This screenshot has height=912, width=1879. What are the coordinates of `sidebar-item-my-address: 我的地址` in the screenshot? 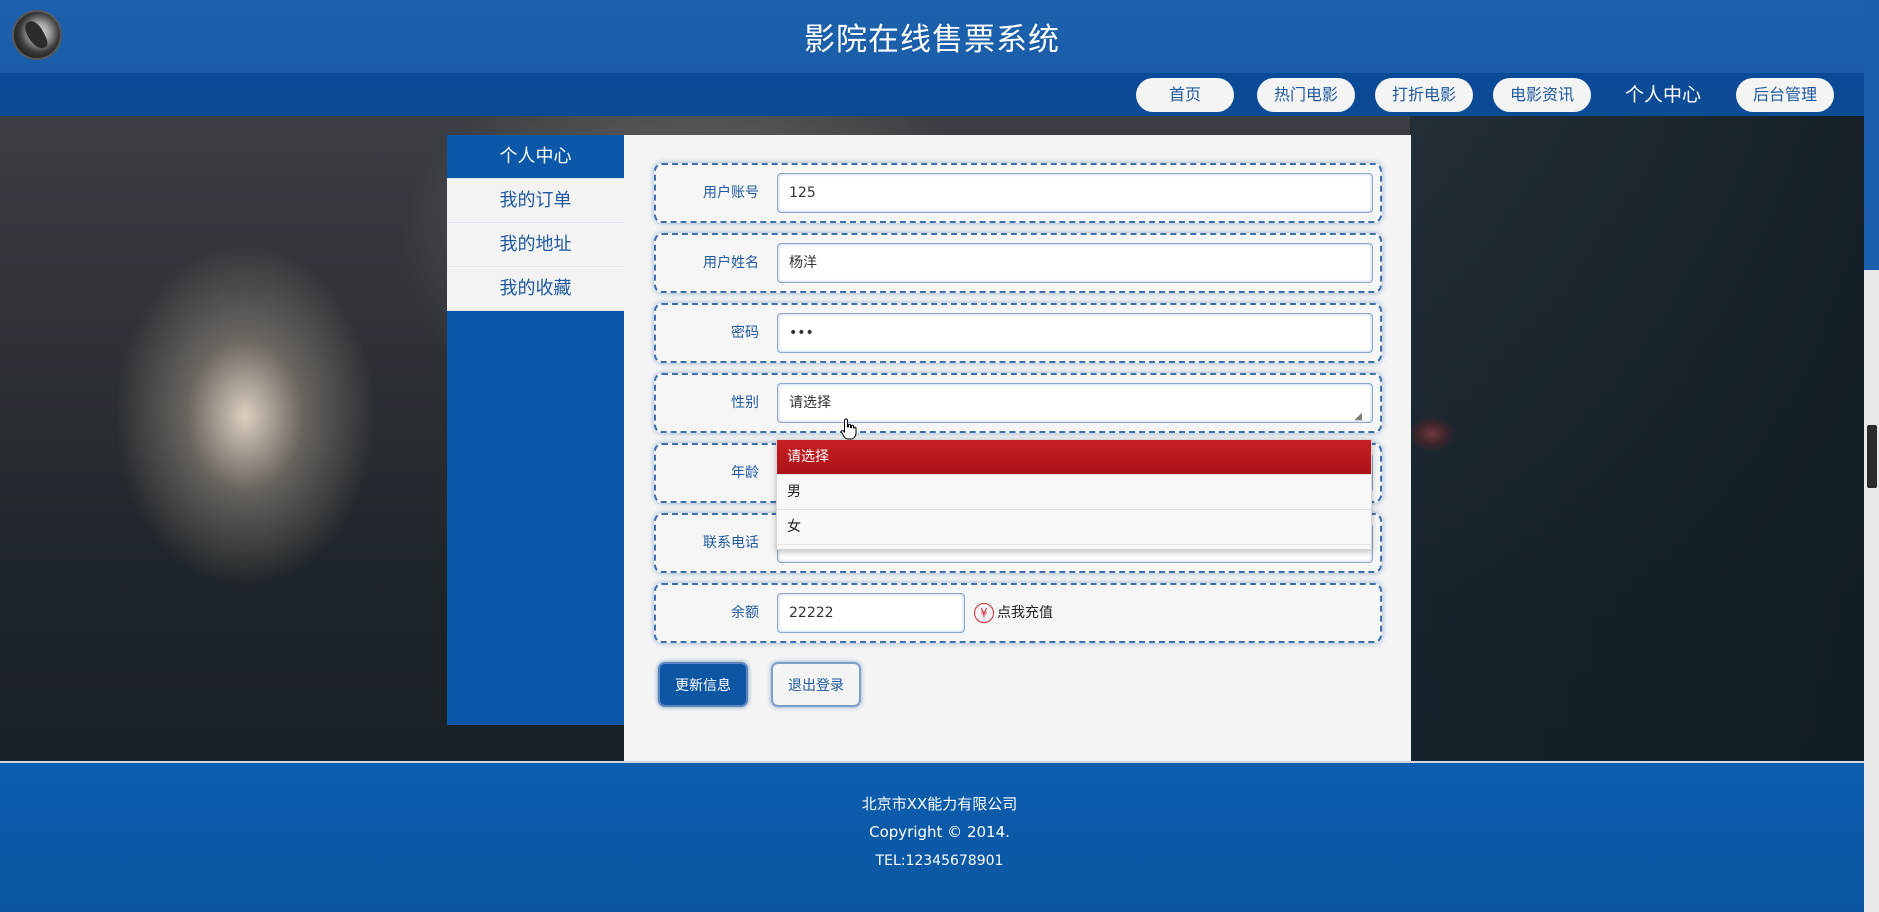 It's located at (535, 245).